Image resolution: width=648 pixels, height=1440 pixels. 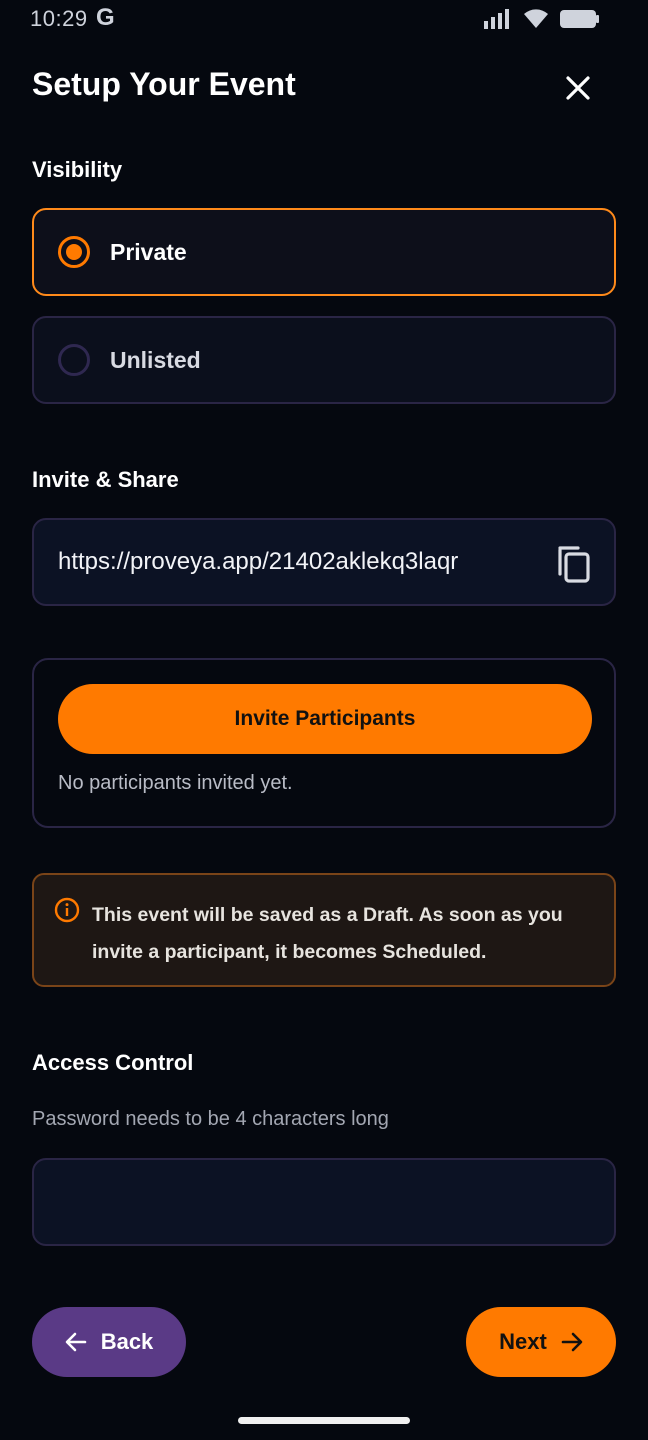 What do you see at coordinates (536, 18) in the screenshot?
I see `wifi-icon` at bounding box center [536, 18].